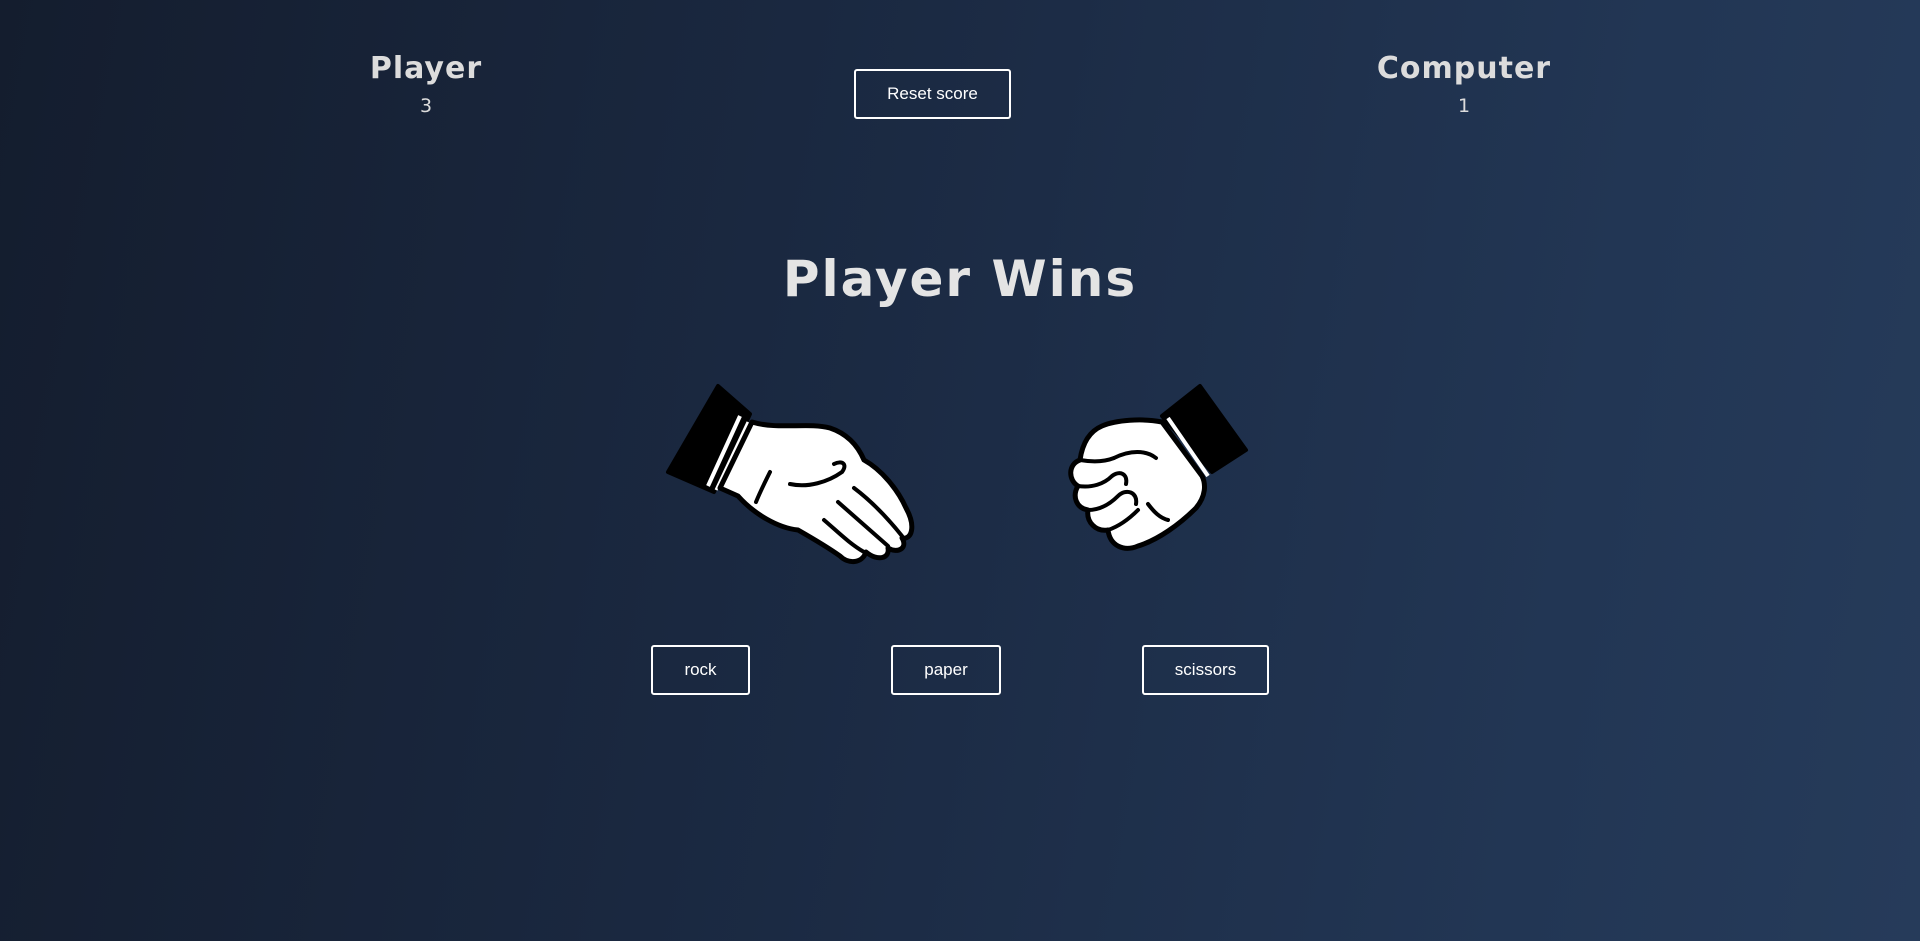 The image size is (1920, 941). Describe the element at coordinates (1464, 68) in the screenshot. I see `computer-title: Computer` at that location.